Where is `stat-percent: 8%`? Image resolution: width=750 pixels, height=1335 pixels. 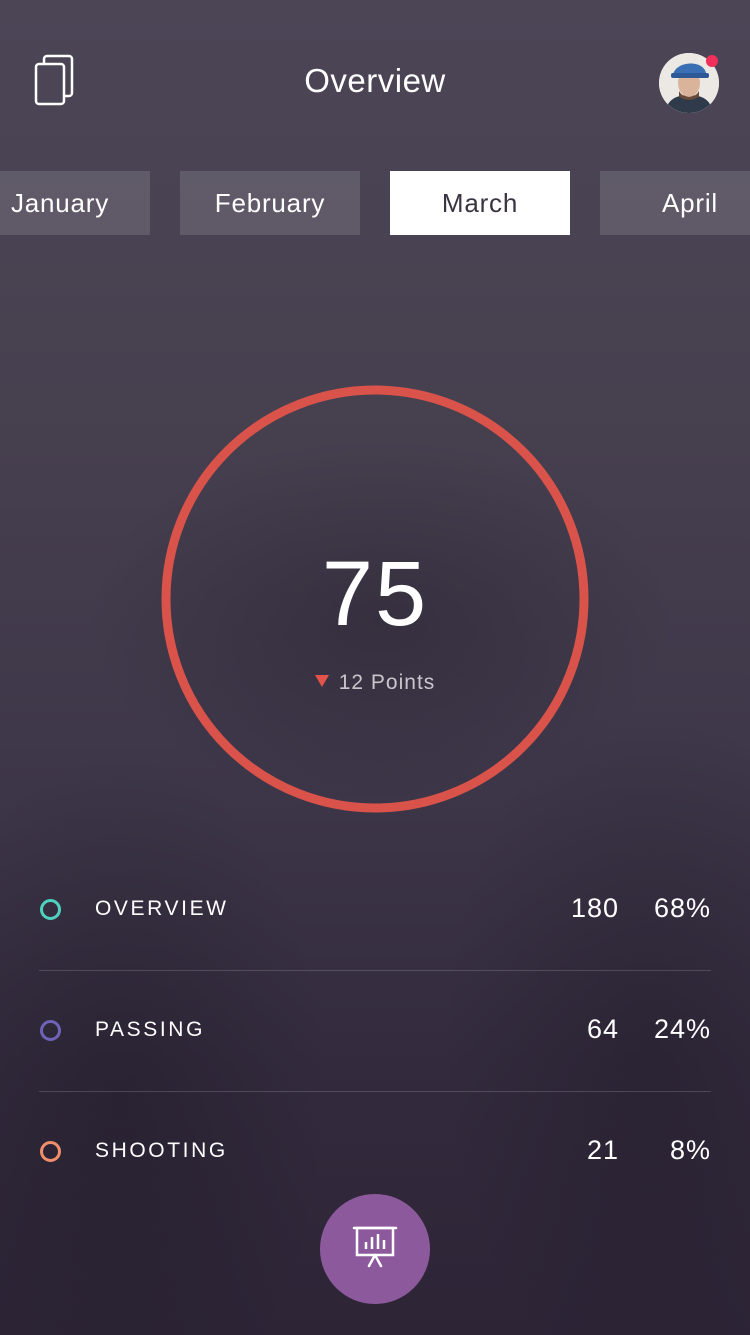
stat-percent: 8% is located at coordinates (690, 1150).